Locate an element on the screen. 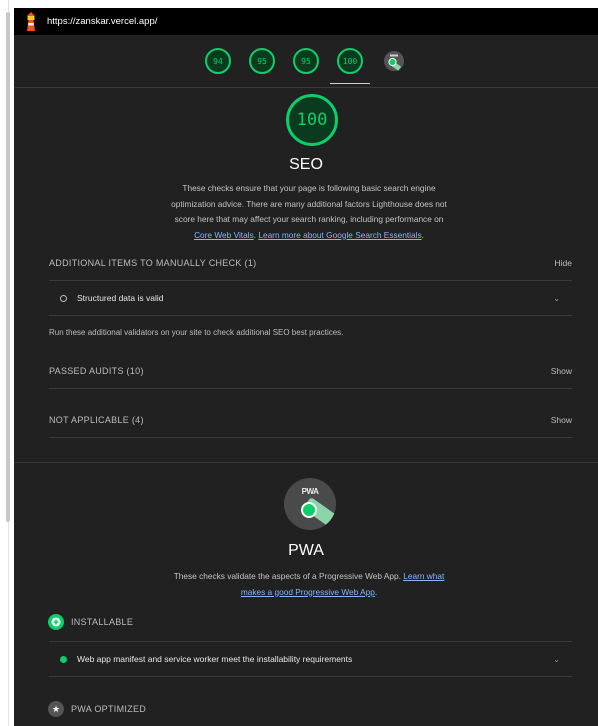  passed-audits-group: PASSED AUDITS (10) Show is located at coordinates (310, 371).